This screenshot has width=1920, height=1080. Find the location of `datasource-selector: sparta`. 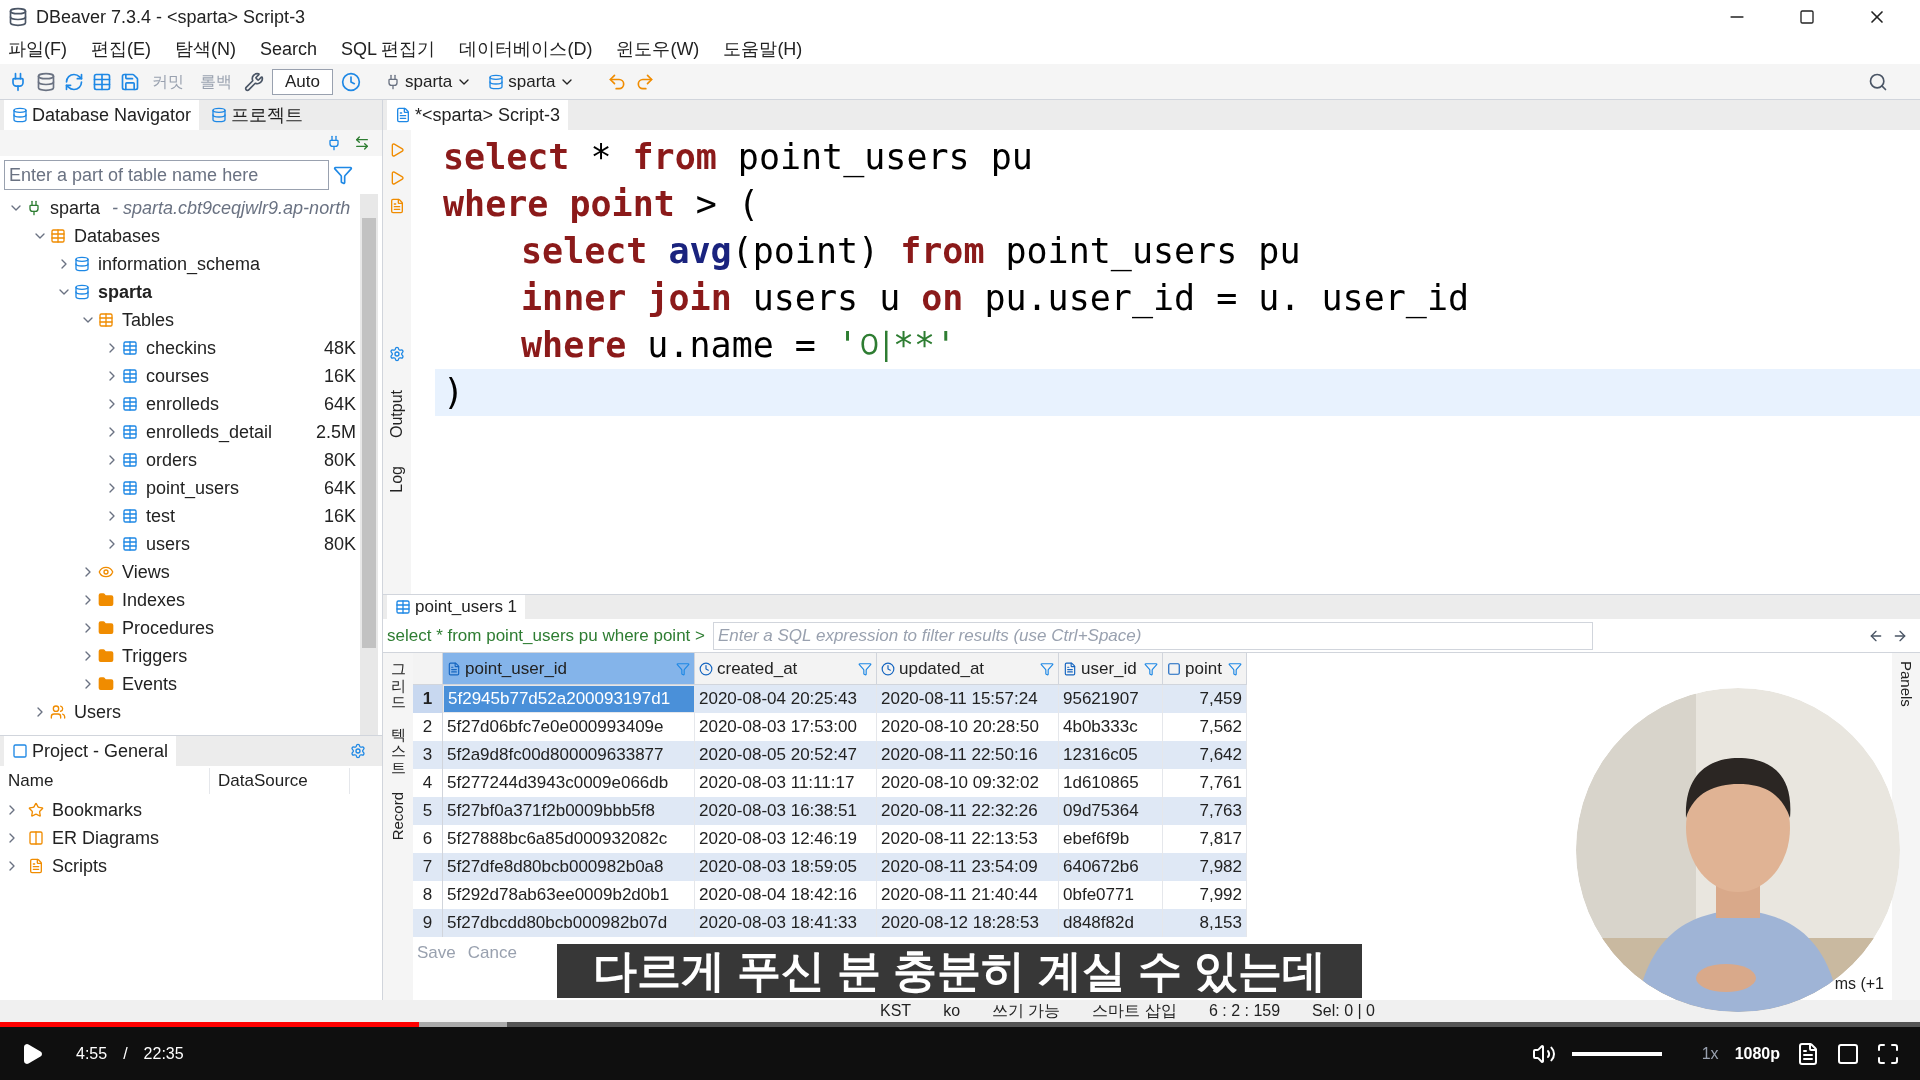

datasource-selector: sparta is located at coordinates (429, 81).